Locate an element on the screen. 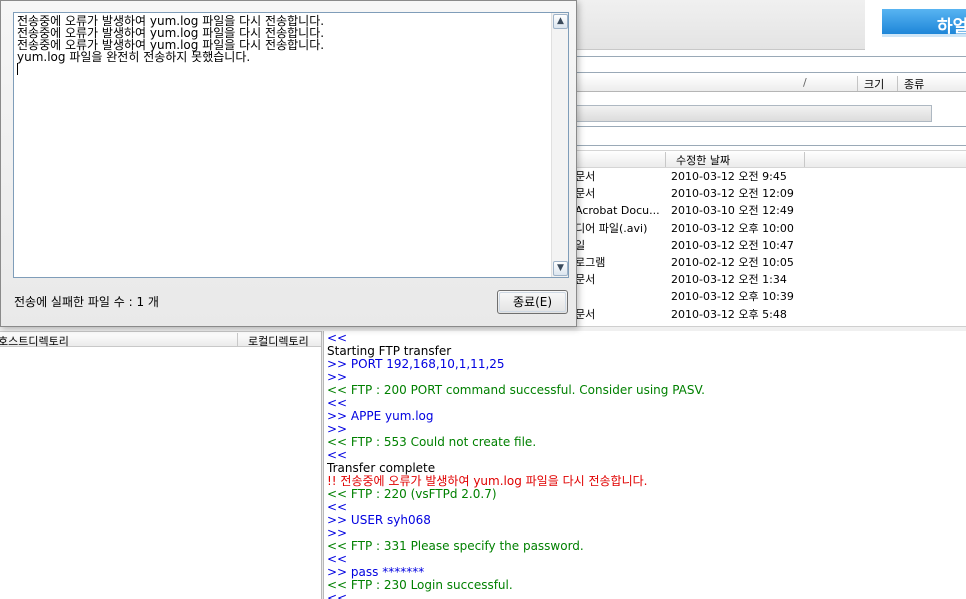  file-type: 로그램 is located at coordinates (590, 262).